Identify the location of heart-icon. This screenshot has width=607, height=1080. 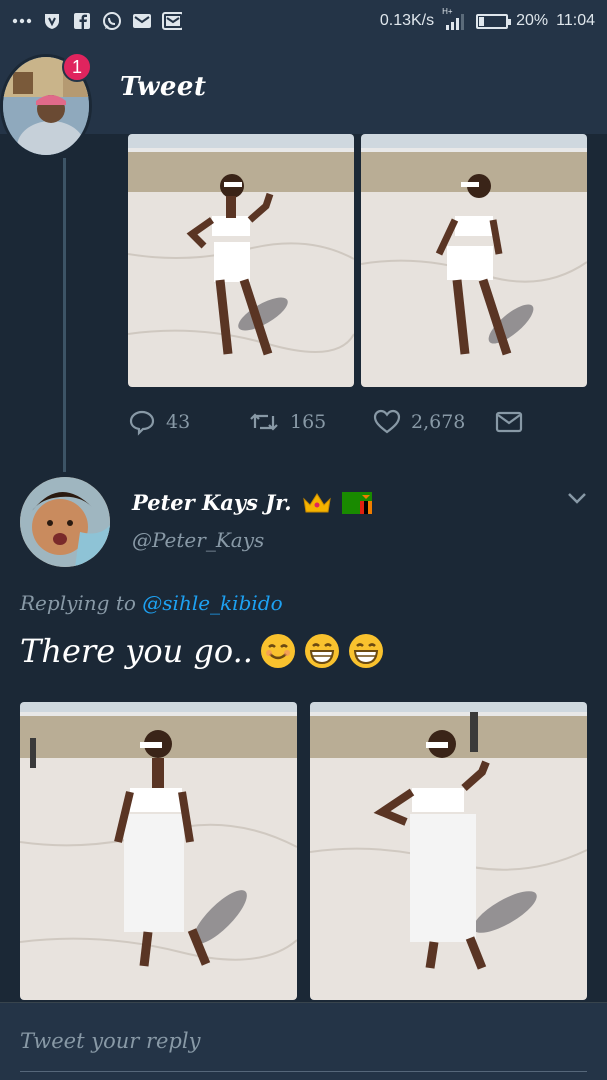
(387, 421).